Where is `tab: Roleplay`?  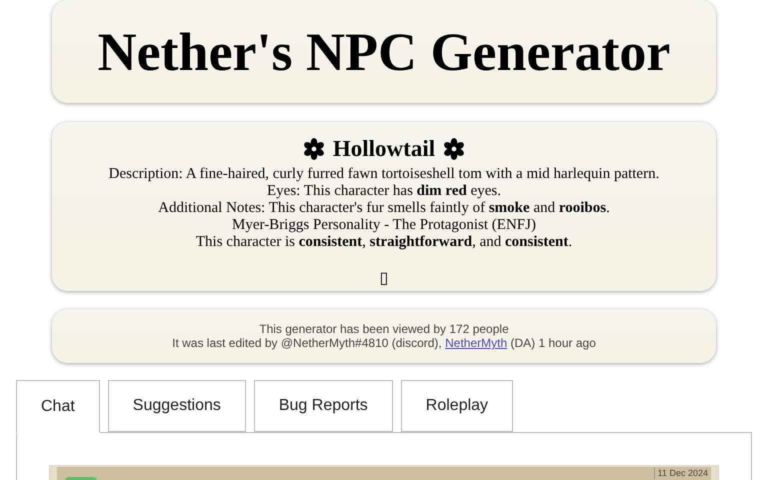 tab: Roleplay is located at coordinates (457, 406).